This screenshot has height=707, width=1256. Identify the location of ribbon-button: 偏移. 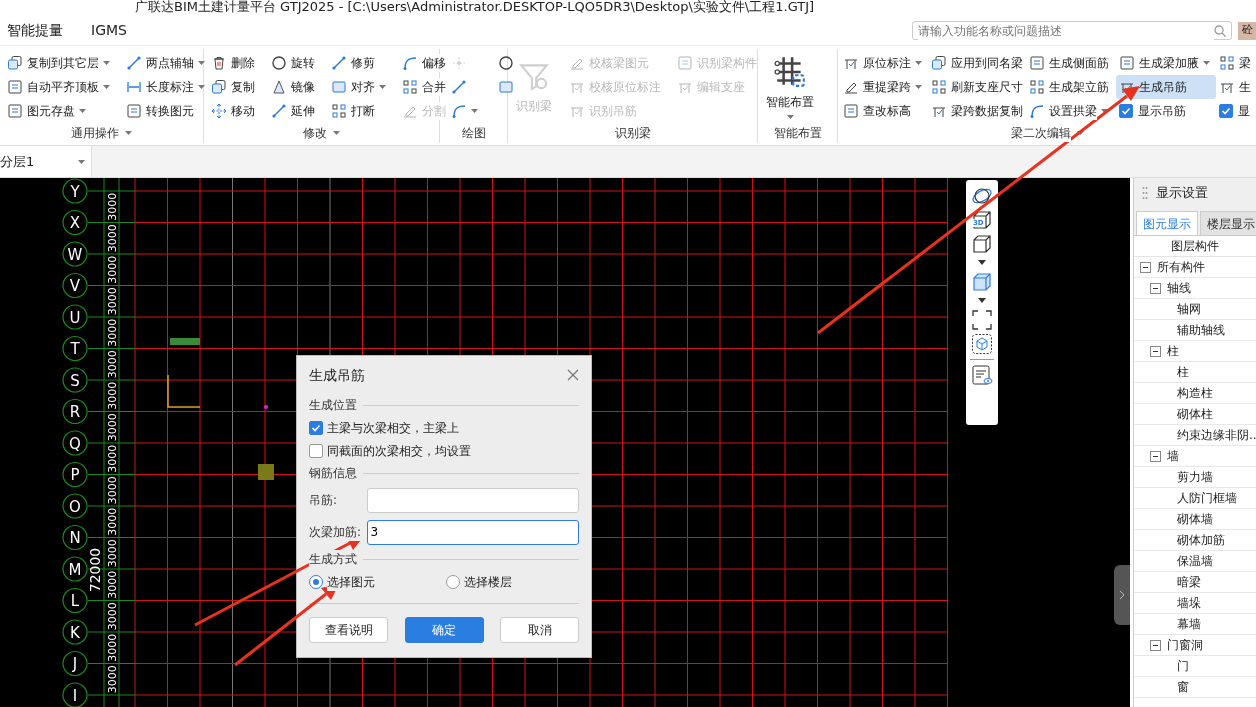
(424, 63).